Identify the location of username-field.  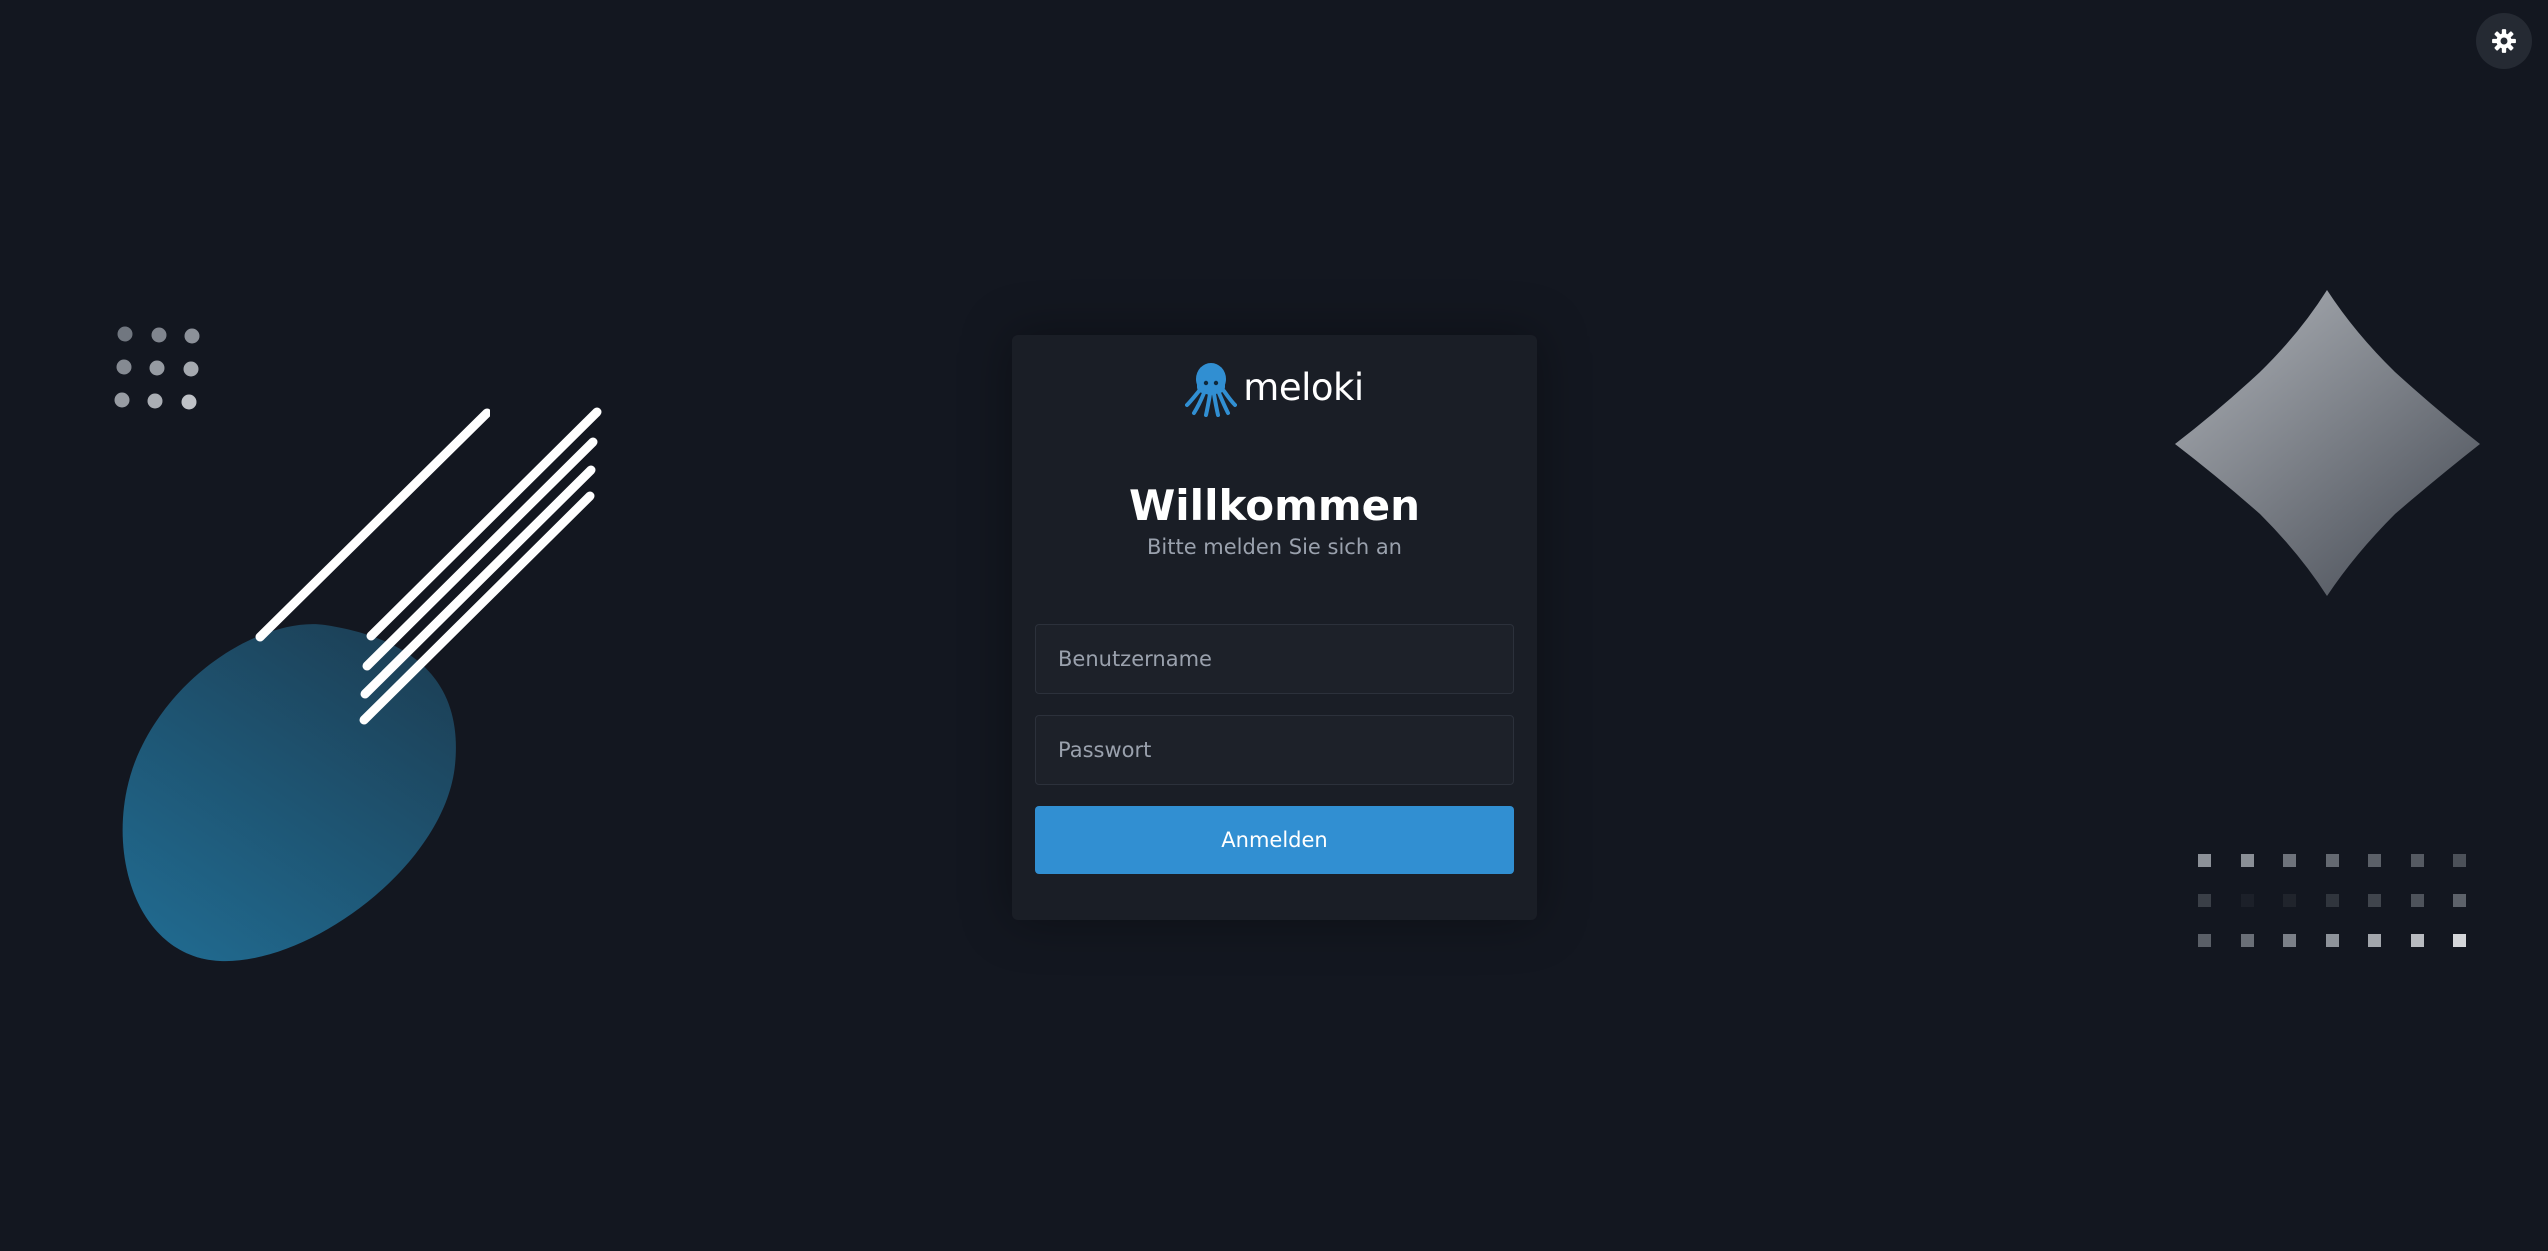
(1274, 659).